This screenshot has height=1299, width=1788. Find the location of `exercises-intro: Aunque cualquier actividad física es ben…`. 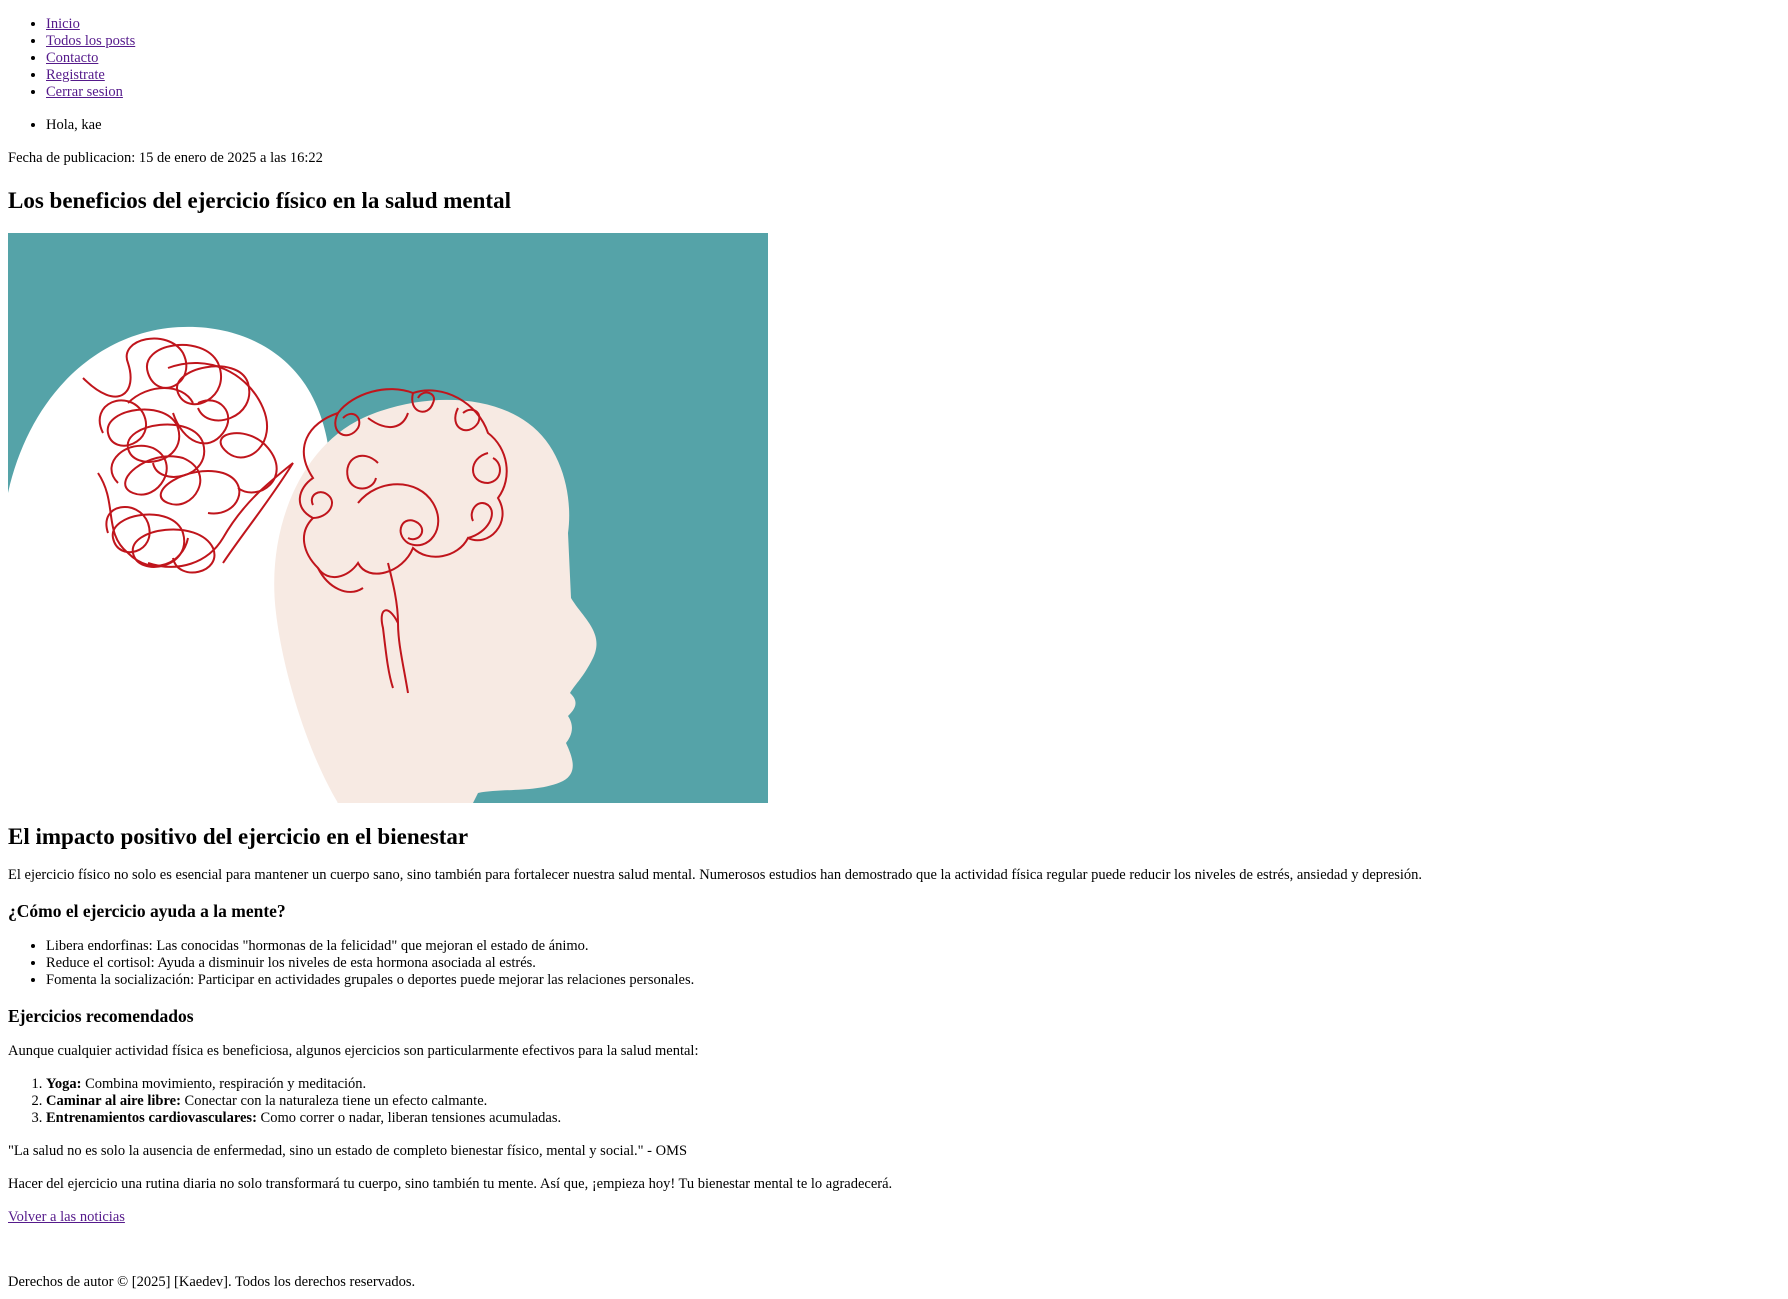

exercises-intro: Aunque cualquier actividad física es ben… is located at coordinates (353, 1051).